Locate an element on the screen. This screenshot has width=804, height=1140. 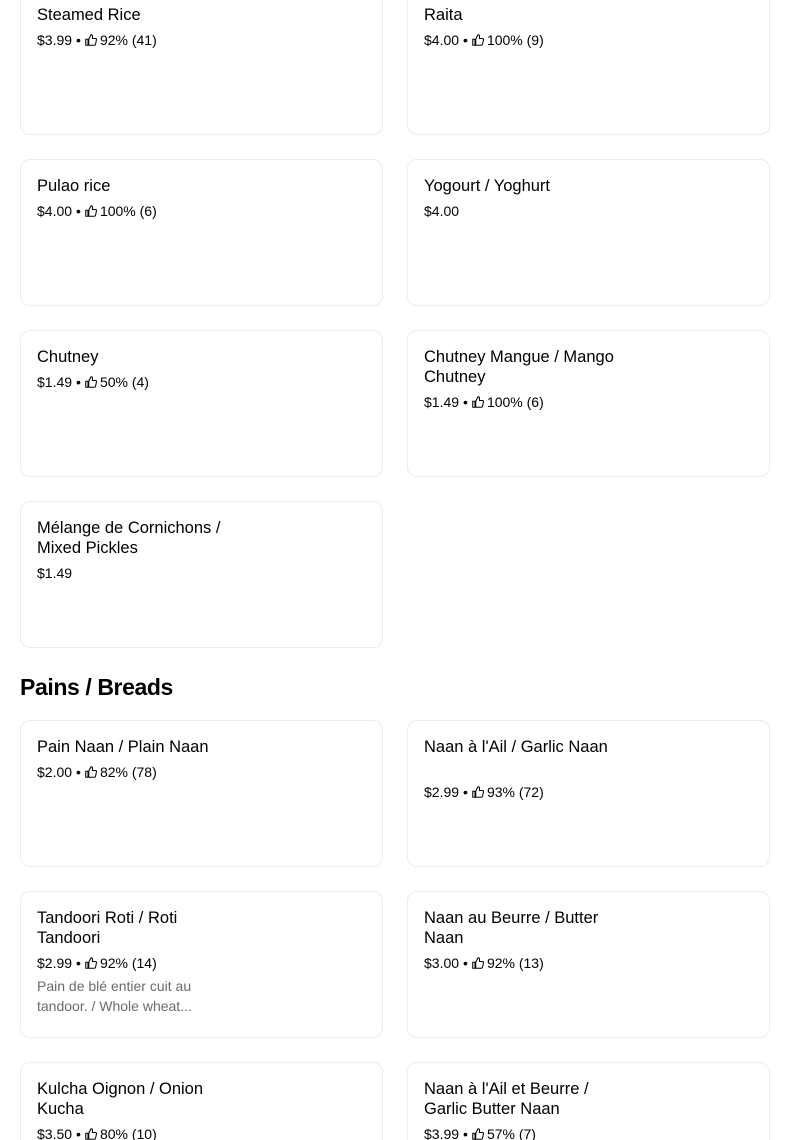
section-title-breads: Pains / Breads is located at coordinates (96, 687).